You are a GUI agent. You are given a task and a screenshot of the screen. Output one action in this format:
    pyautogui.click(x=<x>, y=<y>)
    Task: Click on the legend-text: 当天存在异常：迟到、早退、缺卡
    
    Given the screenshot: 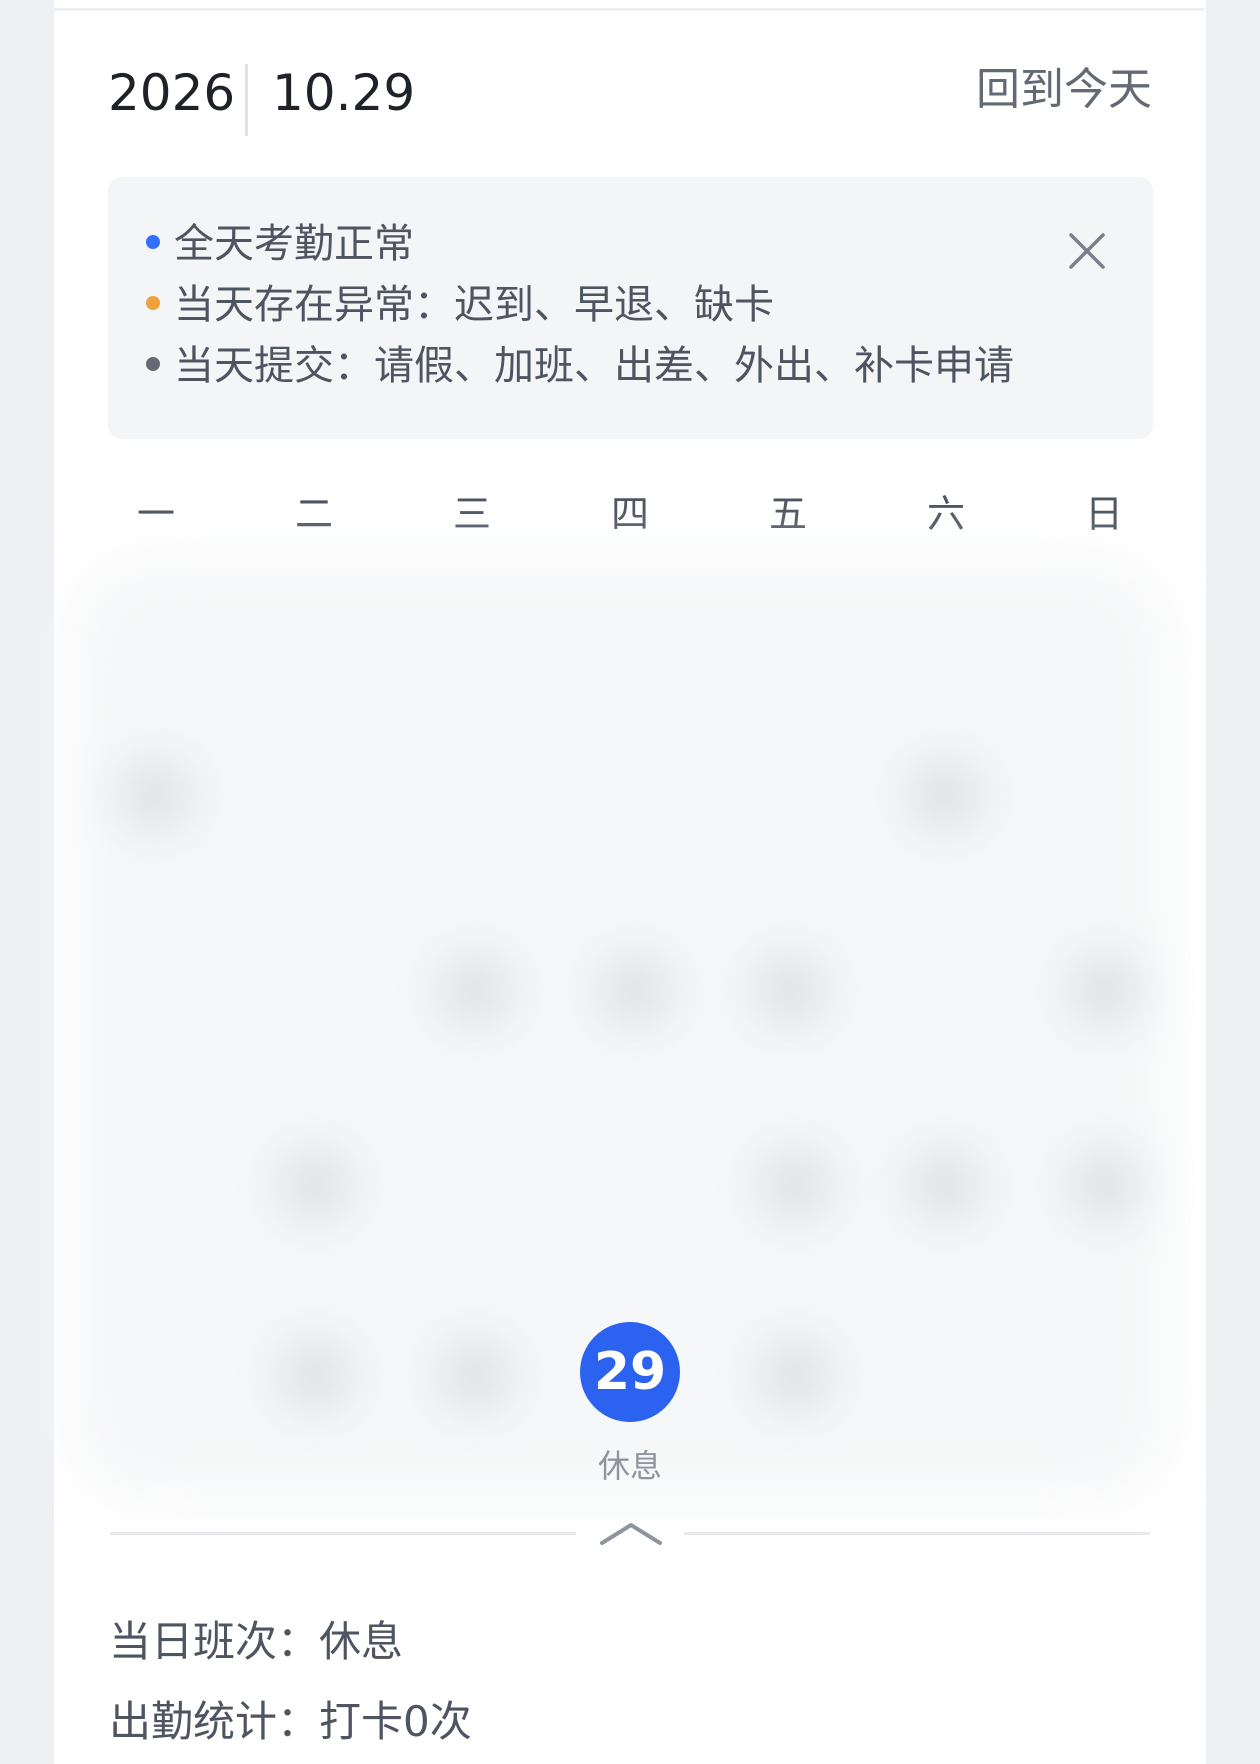 What is the action you would take?
    pyautogui.click(x=474, y=305)
    